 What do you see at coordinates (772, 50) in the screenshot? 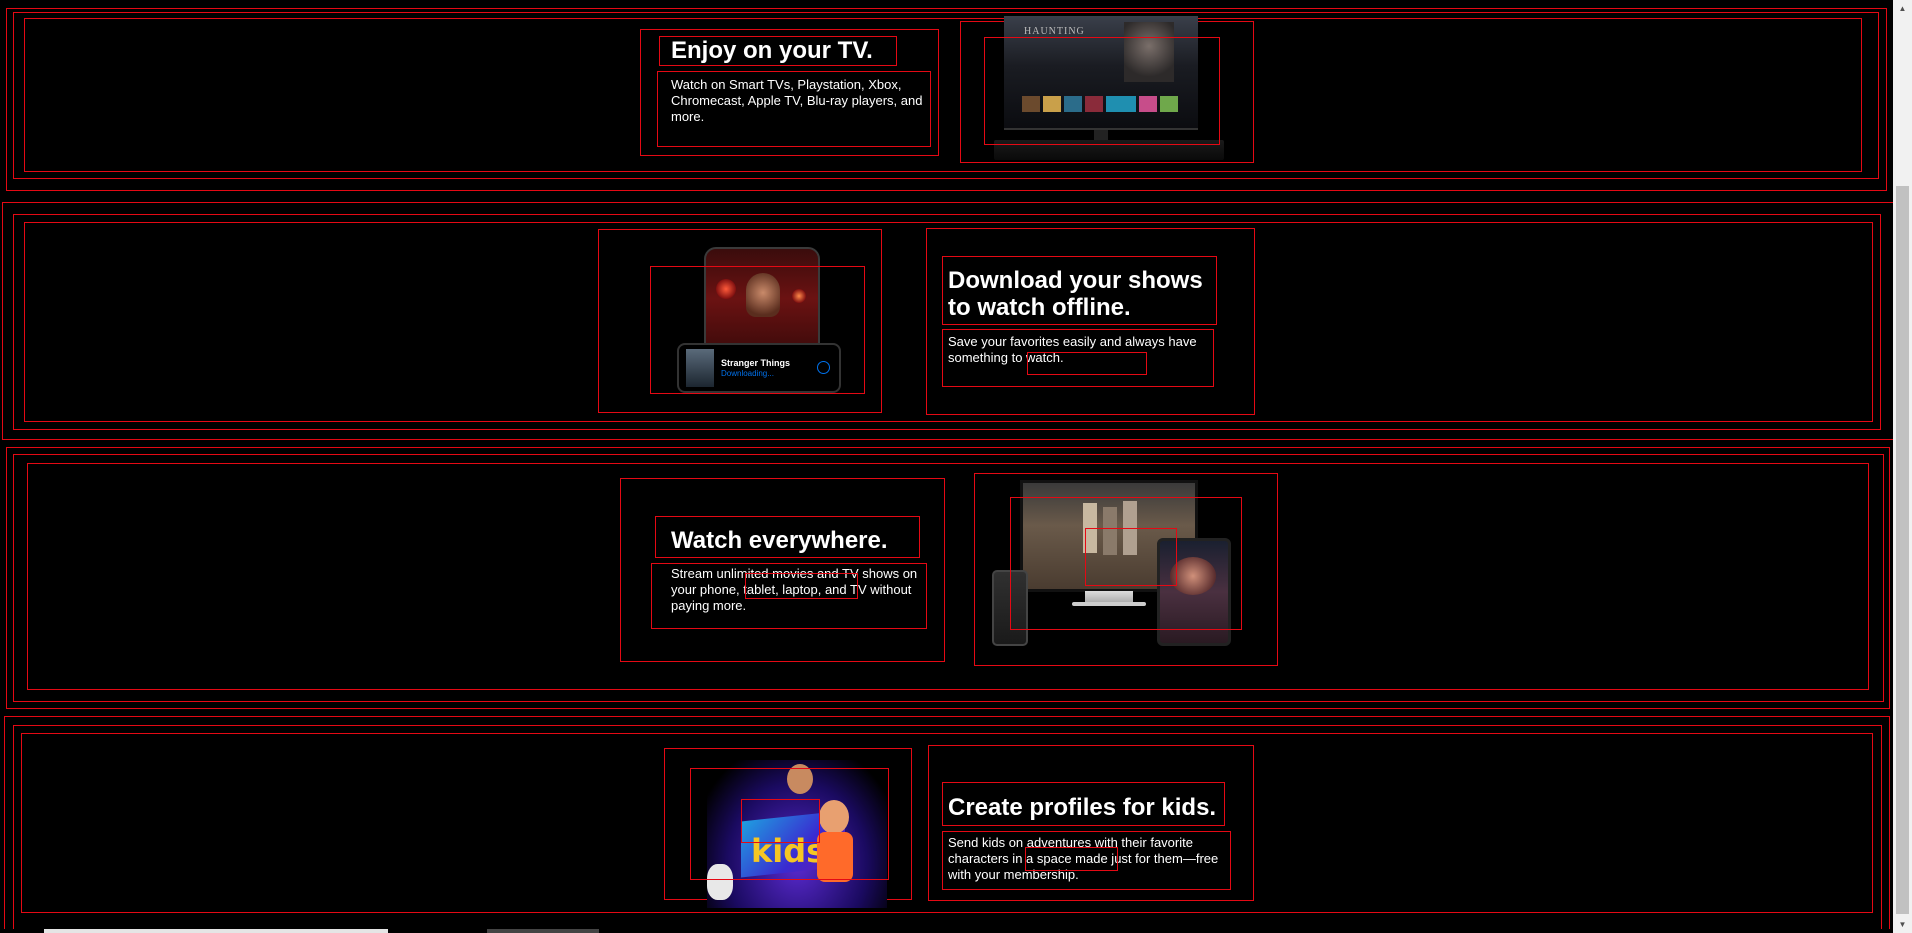
I see `section-tv-title: Enjoy on your TV.` at bounding box center [772, 50].